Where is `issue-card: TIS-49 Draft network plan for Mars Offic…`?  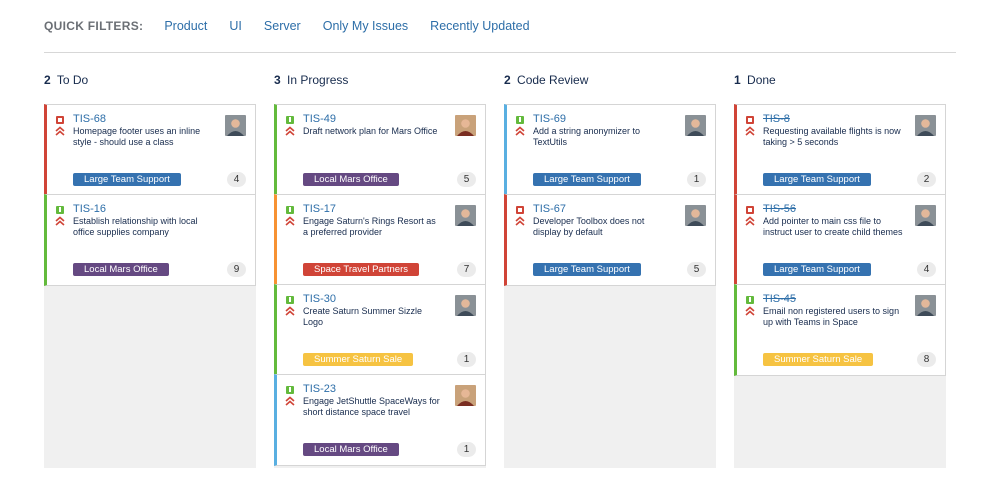 issue-card: TIS-49 Draft network plan for Mars Offic… is located at coordinates (380, 150).